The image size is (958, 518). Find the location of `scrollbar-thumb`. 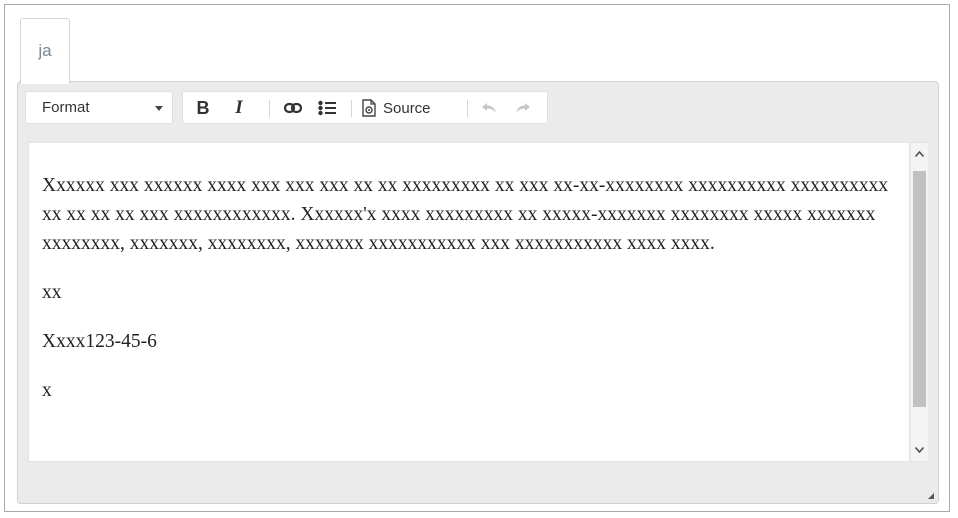

scrollbar-thumb is located at coordinates (919, 289).